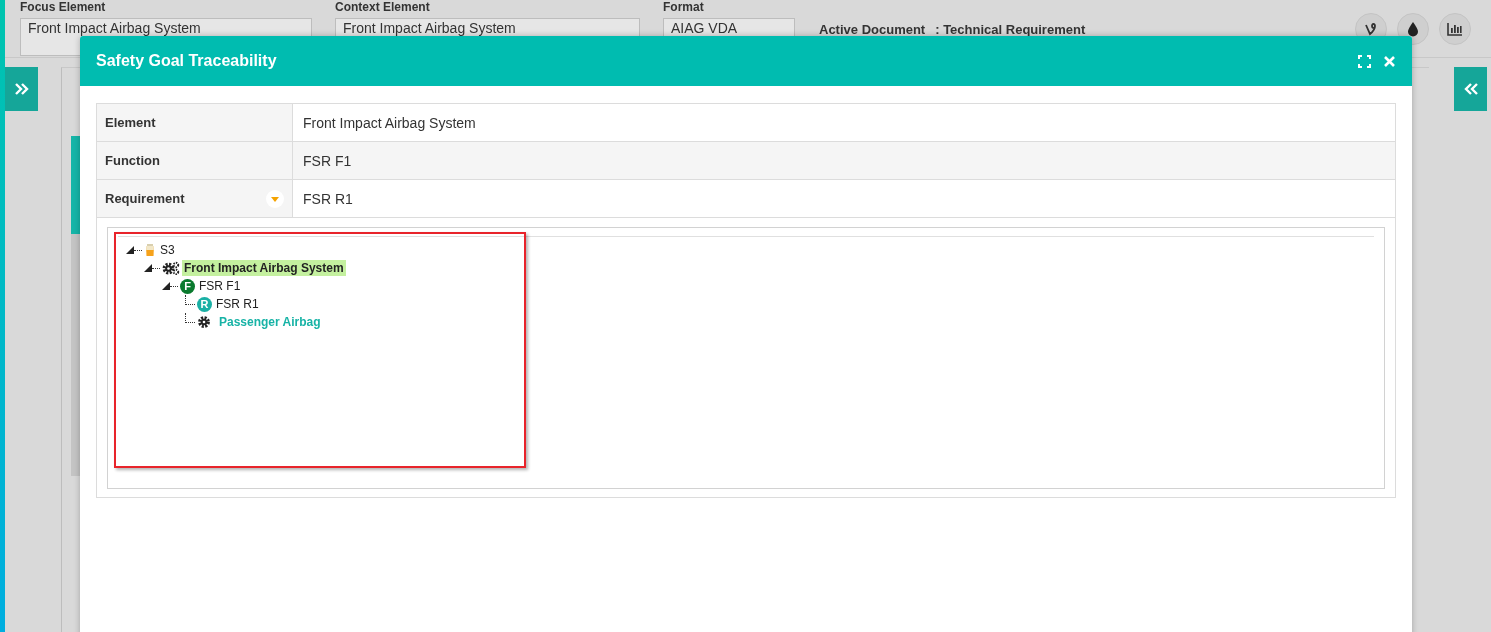 The image size is (1491, 632). Describe the element at coordinates (872, 29) in the screenshot. I see `active-document-label: Active Document` at that location.